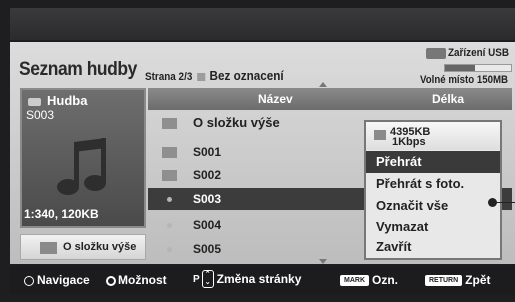  I want to click on music-note-icon, so click(81, 166).